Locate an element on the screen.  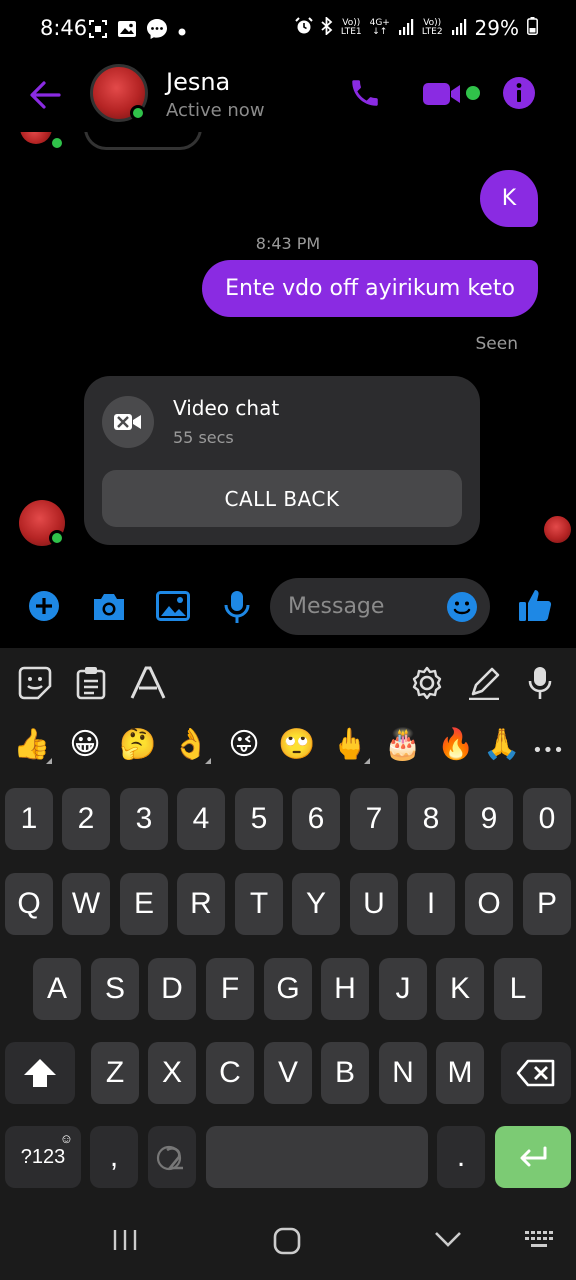
hide-keyboard-button is located at coordinates (448, 1241).